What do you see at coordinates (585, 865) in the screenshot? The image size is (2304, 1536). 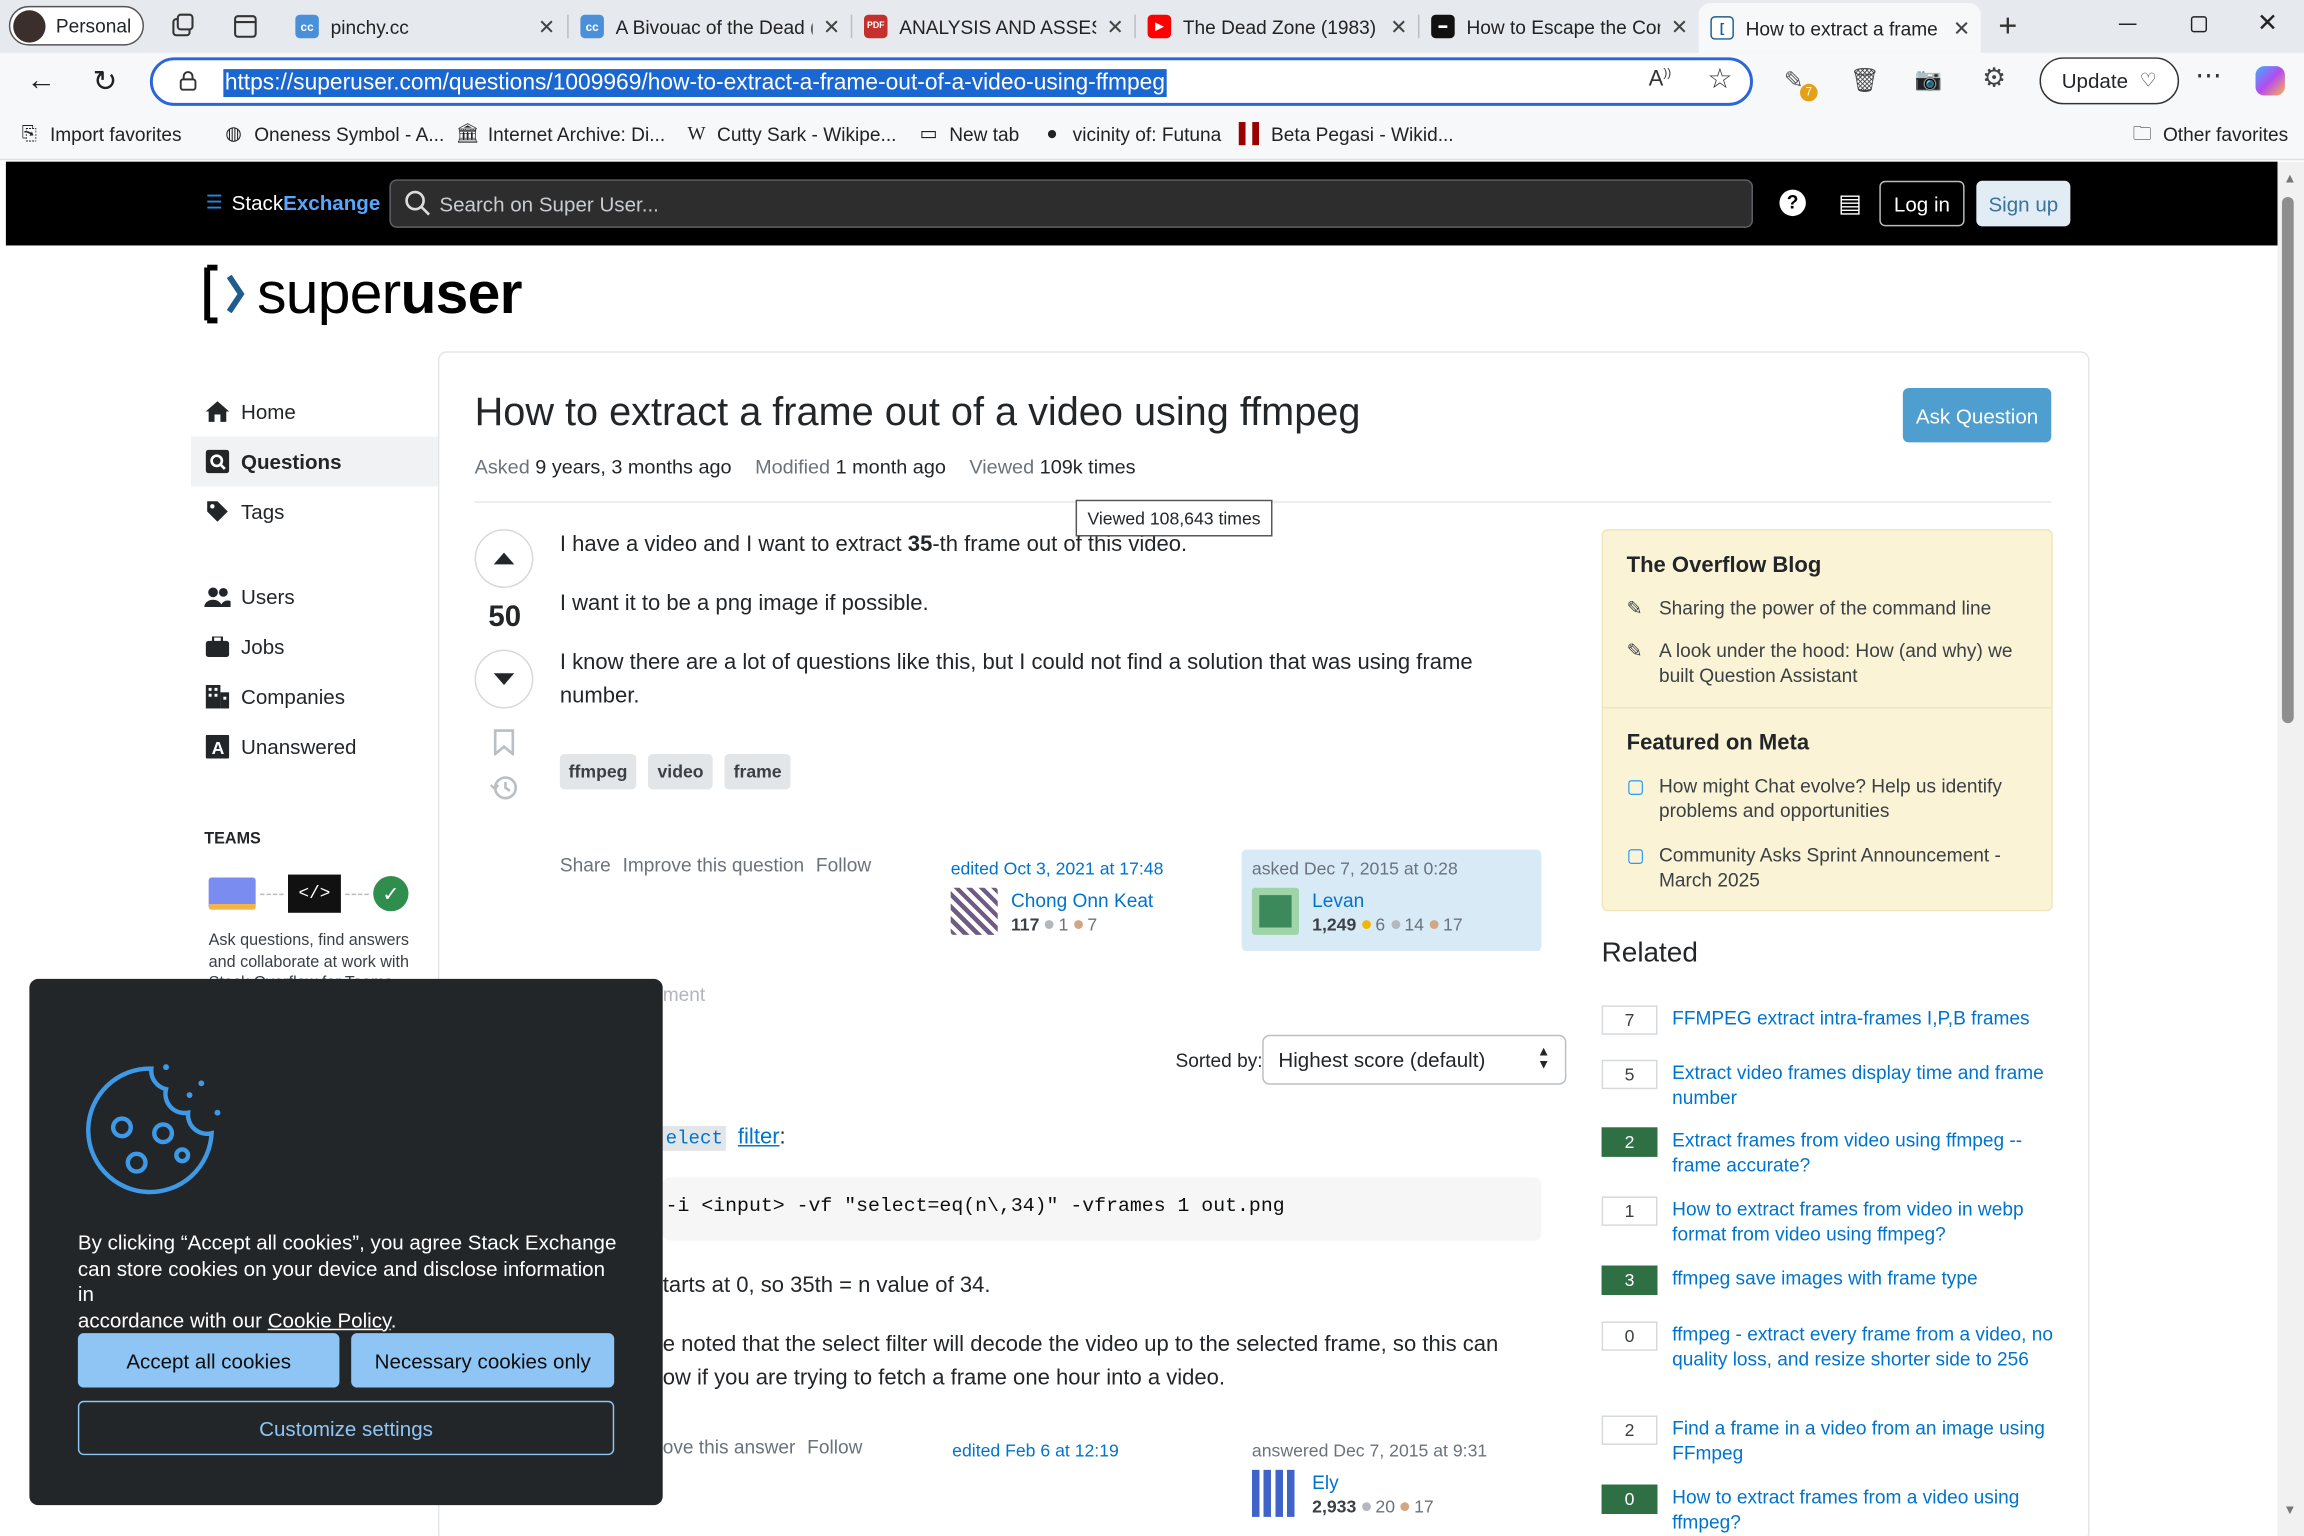 I see `share-link: Share` at bounding box center [585, 865].